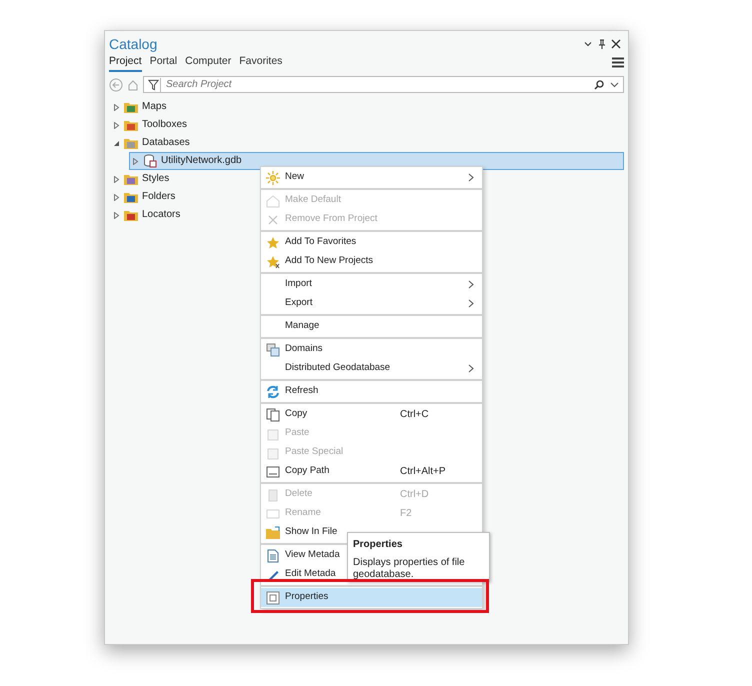 Image resolution: width=752 pixels, height=686 pixels. Describe the element at coordinates (154, 107) in the screenshot. I see `tree-label: Maps` at that location.